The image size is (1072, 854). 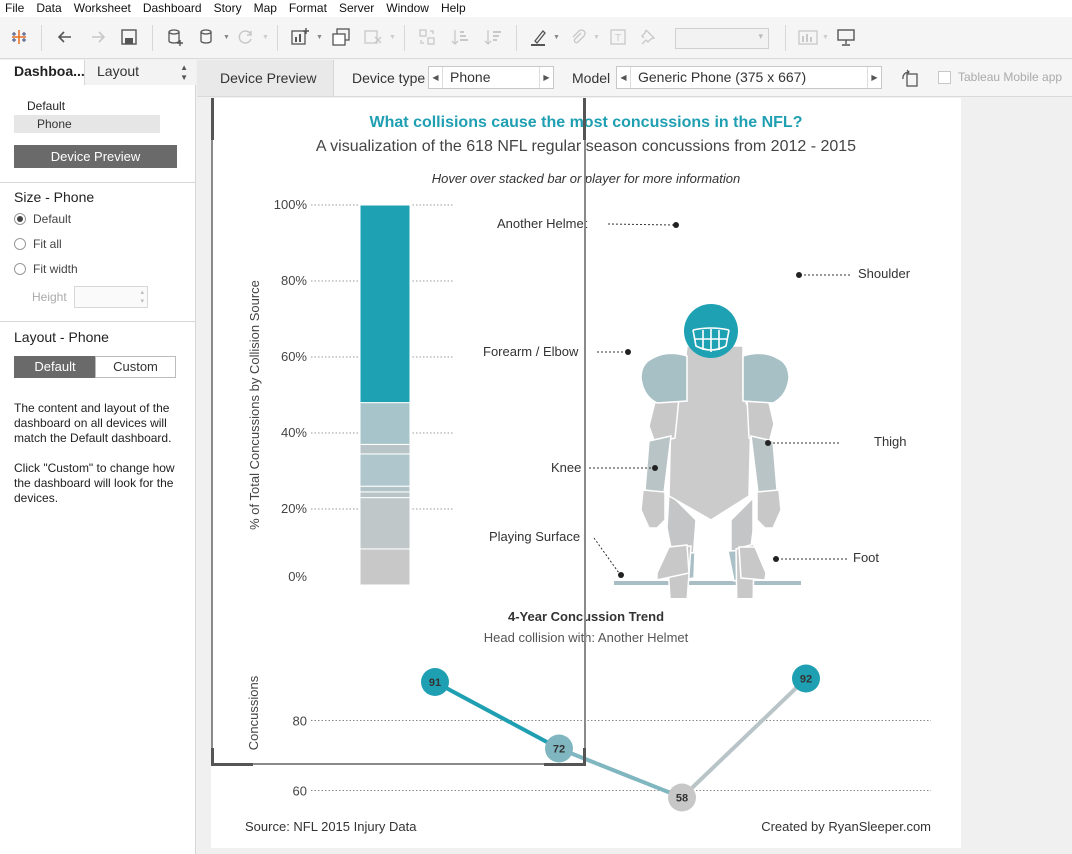 I want to click on menu-window: Window, so click(x=407, y=8).